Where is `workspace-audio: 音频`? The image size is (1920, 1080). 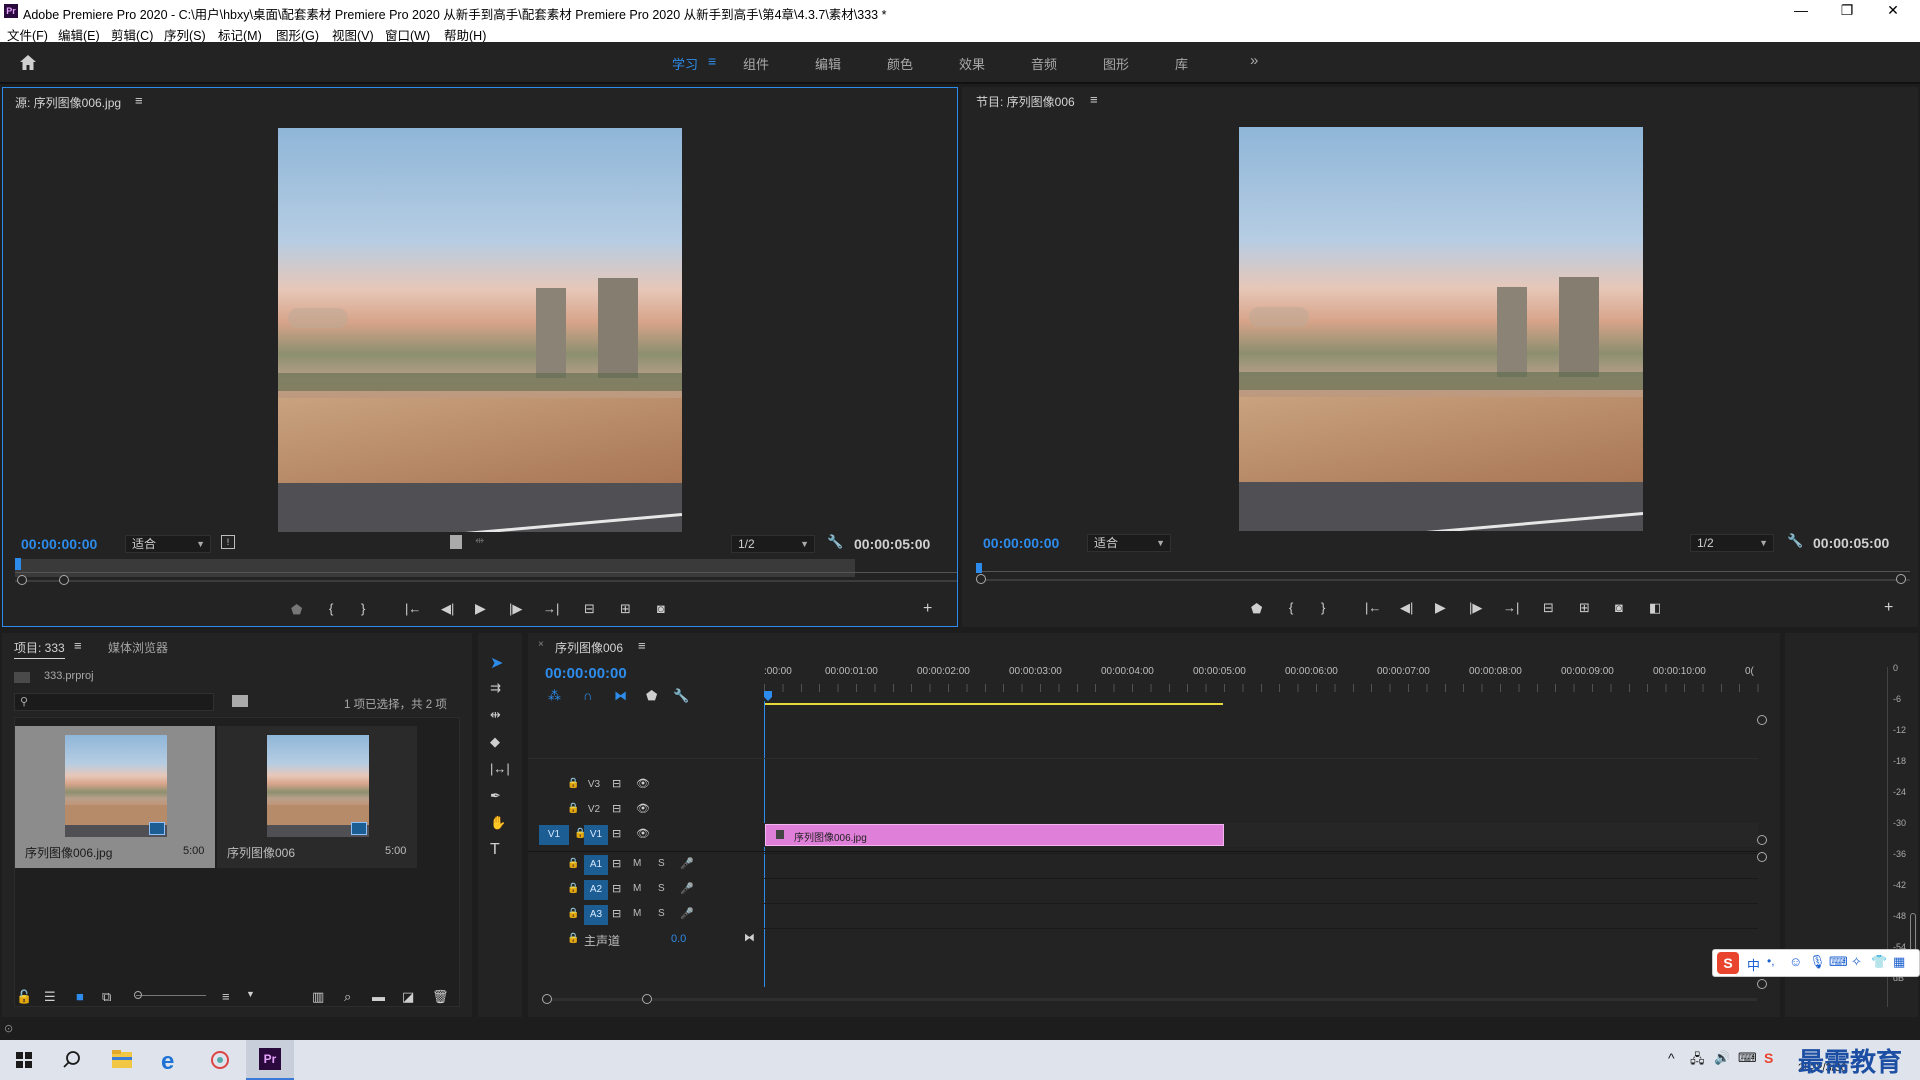 workspace-audio: 音频 is located at coordinates (1044, 63).